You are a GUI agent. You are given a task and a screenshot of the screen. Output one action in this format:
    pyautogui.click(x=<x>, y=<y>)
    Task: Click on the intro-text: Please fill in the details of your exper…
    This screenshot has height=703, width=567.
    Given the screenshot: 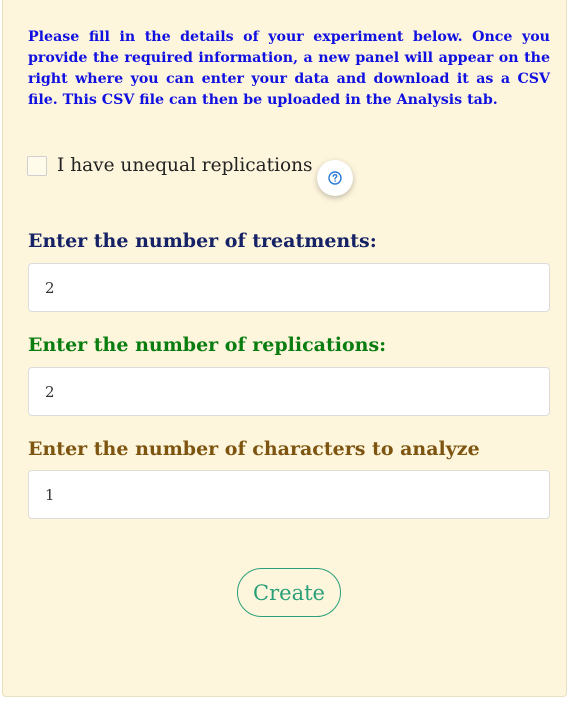 What is the action you would take?
    pyautogui.click(x=289, y=68)
    